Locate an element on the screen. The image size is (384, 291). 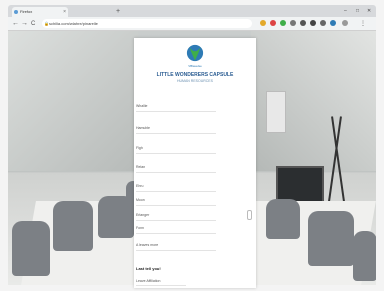
profile-avatar-icon is located at coordinates (345, 23).